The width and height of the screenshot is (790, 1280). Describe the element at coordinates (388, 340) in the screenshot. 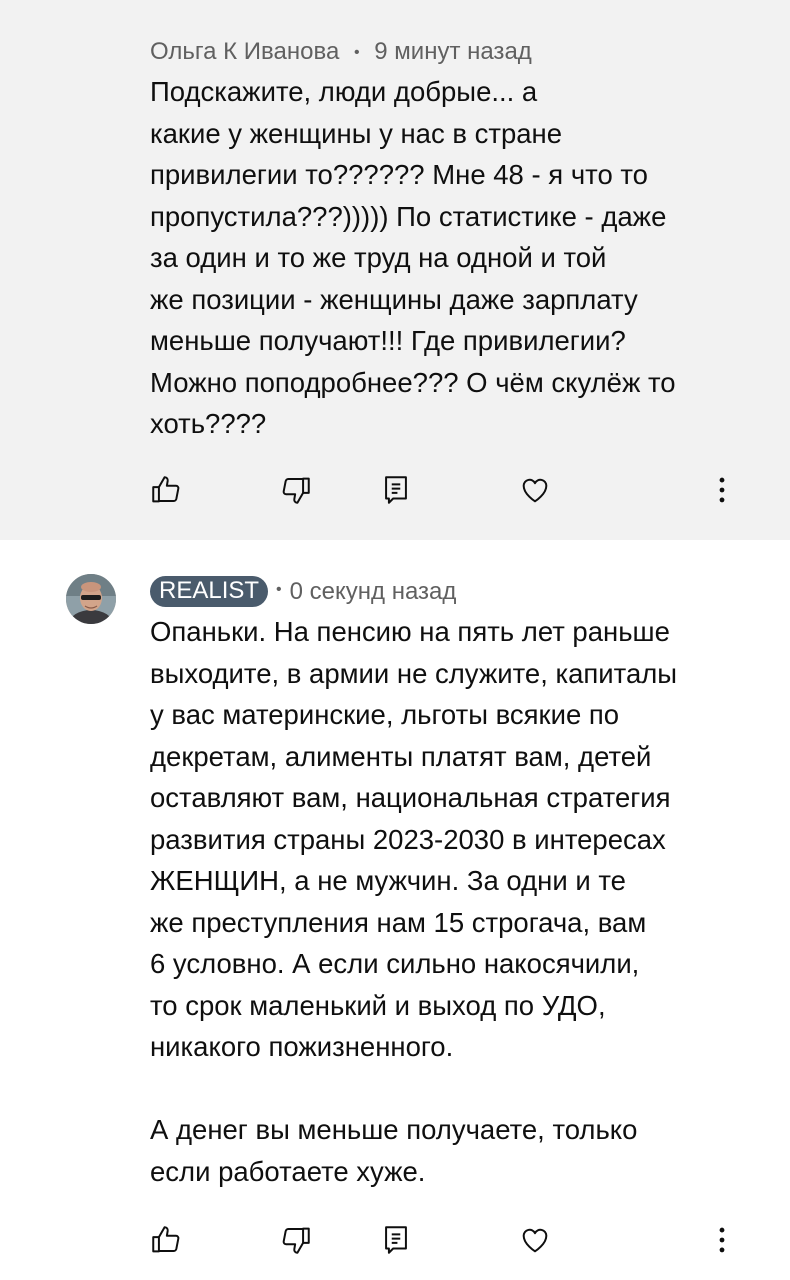

I see `comment-line: меньше получают!!! Где привилегии?` at that location.